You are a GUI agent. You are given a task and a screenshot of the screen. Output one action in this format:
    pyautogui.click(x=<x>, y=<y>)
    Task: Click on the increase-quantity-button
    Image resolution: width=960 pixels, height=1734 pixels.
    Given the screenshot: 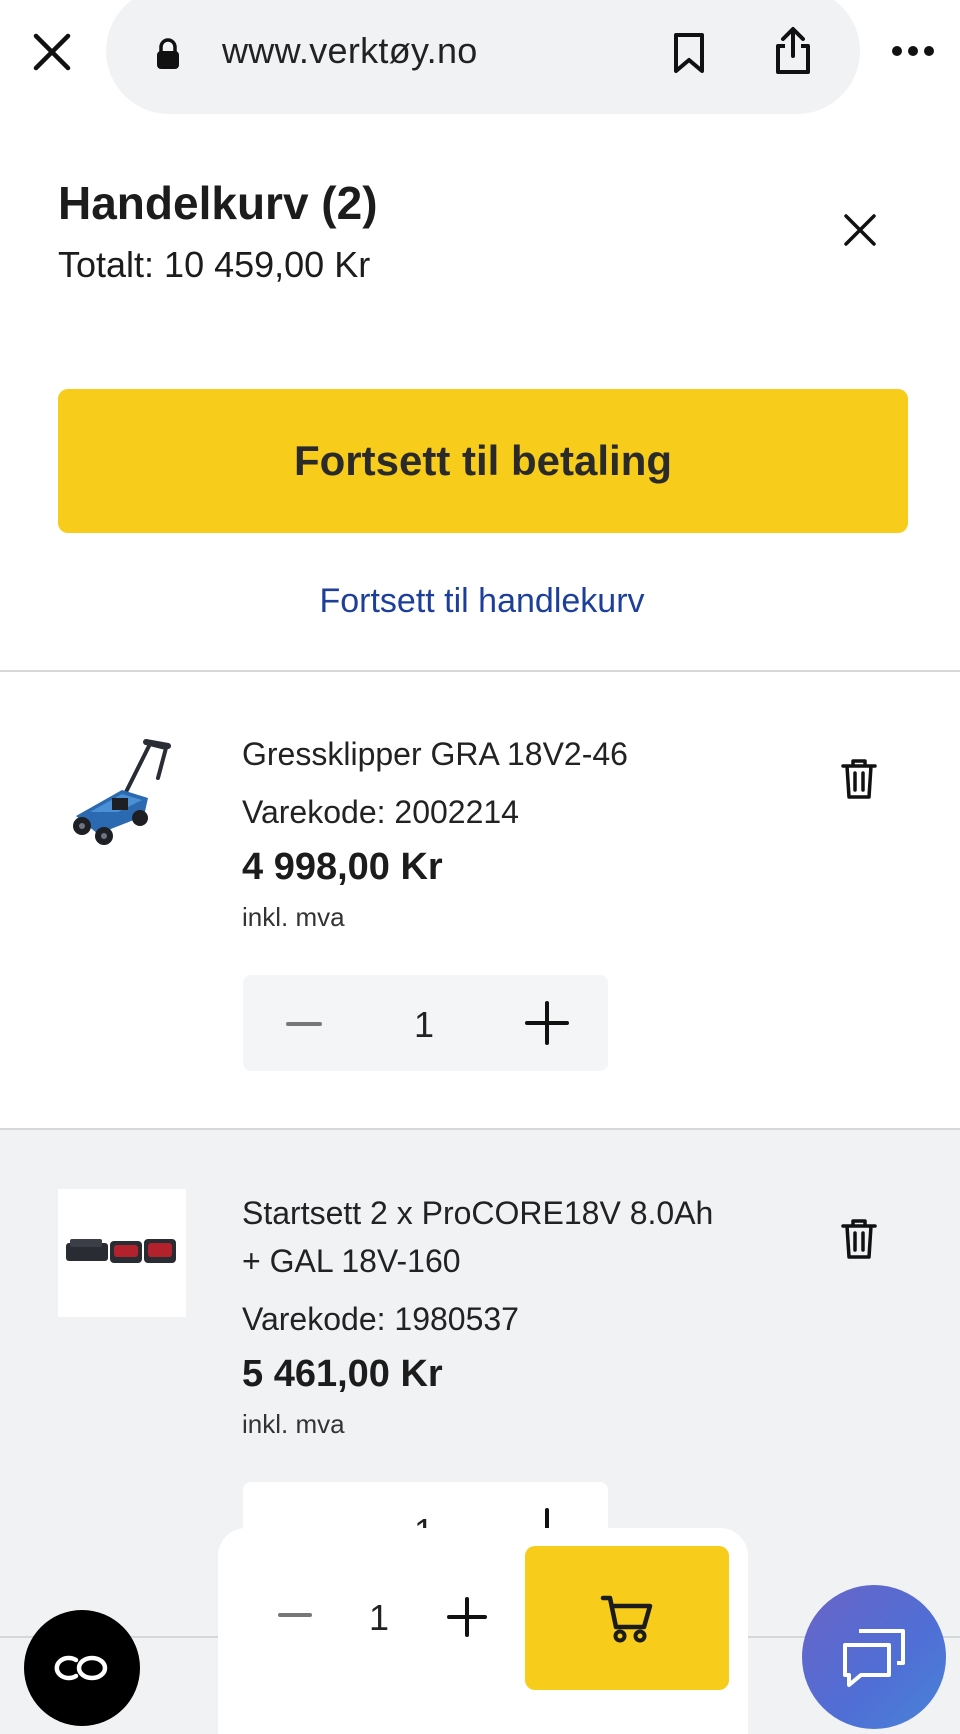 What is the action you would take?
    pyautogui.click(x=547, y=1023)
    